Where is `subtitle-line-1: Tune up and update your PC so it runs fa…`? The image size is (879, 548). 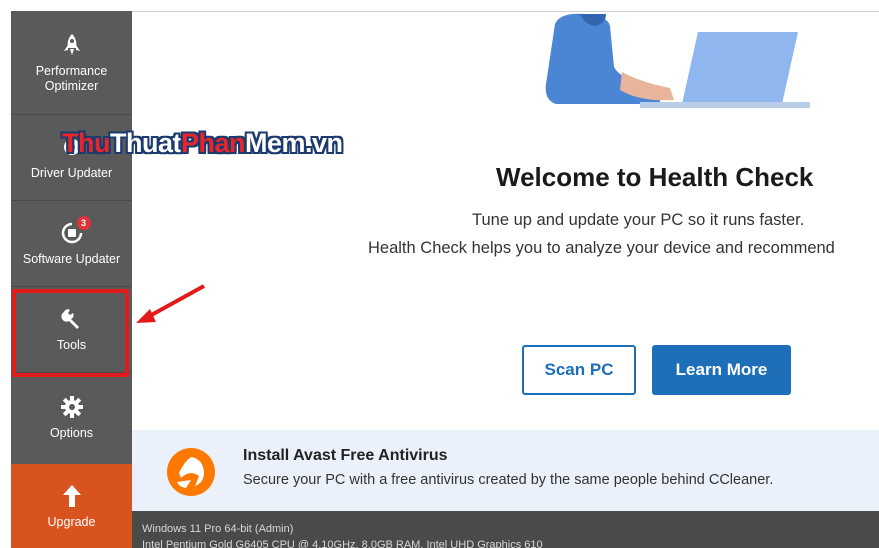 subtitle-line-1: Tune up and update your PC so it runs fa… is located at coordinates (638, 220).